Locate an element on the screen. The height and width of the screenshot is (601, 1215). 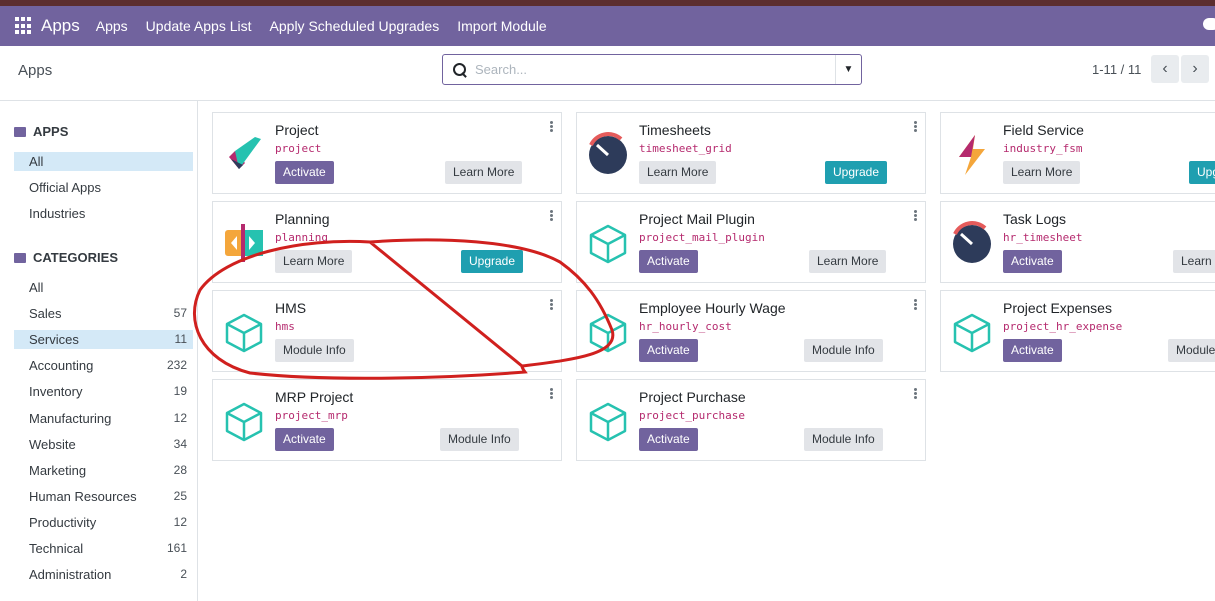
app-technical-name: project_purchase is located at coordinates (692, 415).